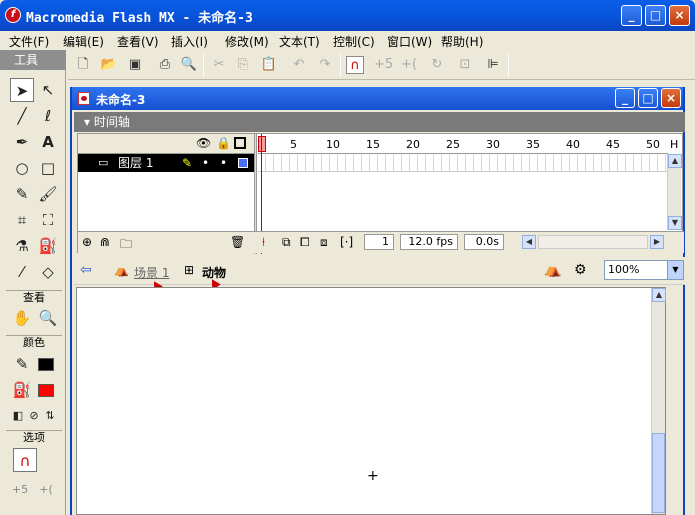 This screenshot has height=515, width=695. Describe the element at coordinates (462, 41) in the screenshot. I see `menu-help: 帮助(H)` at that location.